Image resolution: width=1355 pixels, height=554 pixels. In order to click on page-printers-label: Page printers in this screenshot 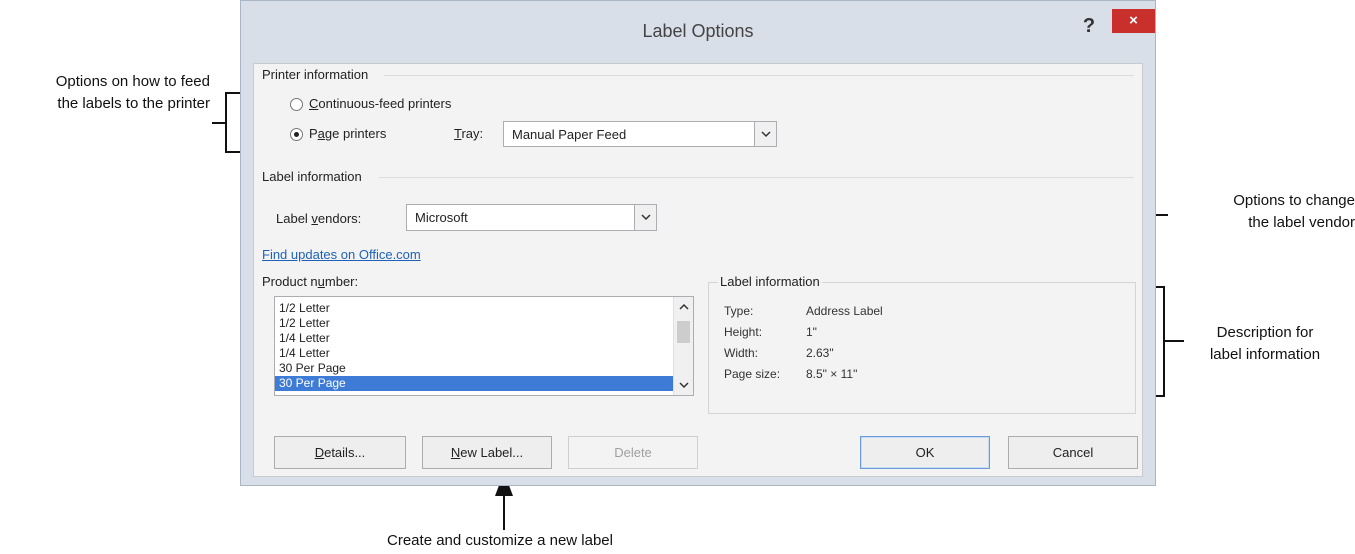, I will do `click(347, 133)`.